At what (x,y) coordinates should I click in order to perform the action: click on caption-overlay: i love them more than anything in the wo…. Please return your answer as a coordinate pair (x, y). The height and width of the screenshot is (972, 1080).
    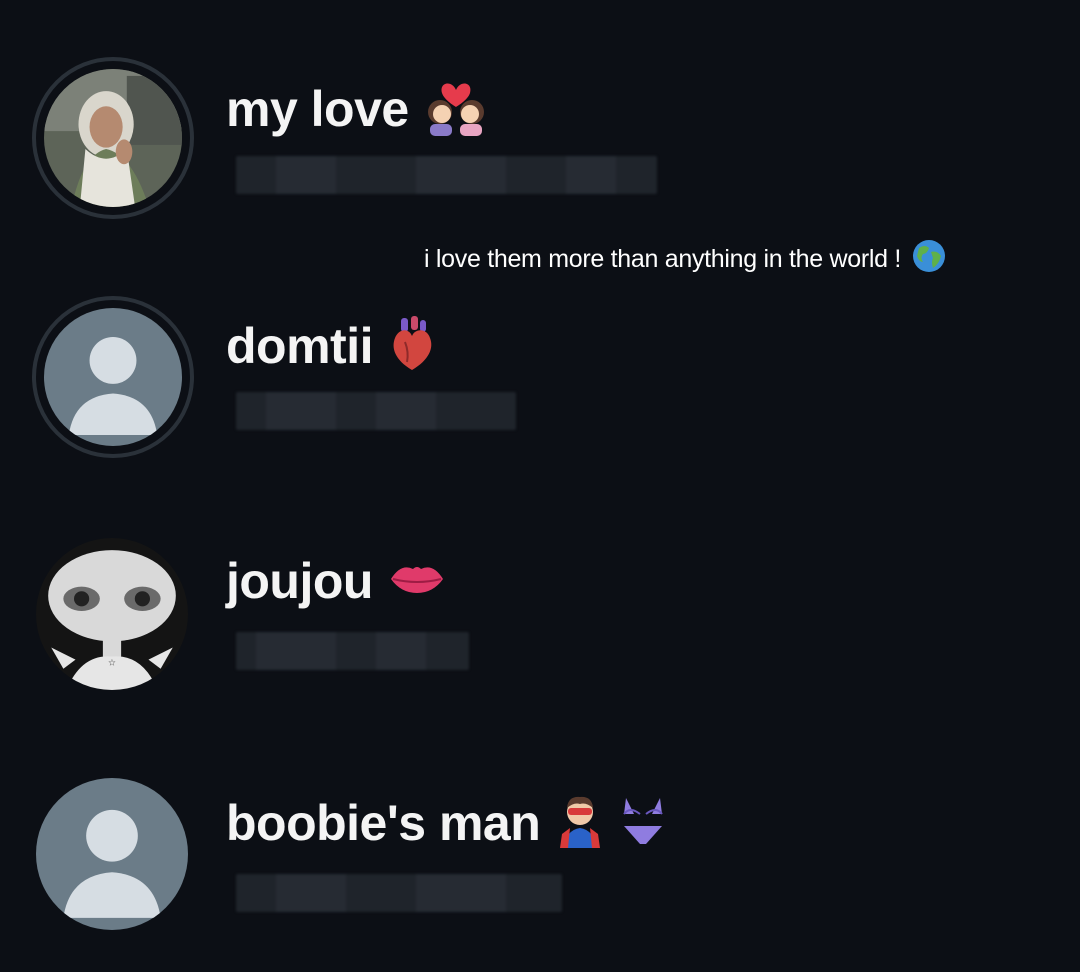
    Looking at the image, I should click on (685, 259).